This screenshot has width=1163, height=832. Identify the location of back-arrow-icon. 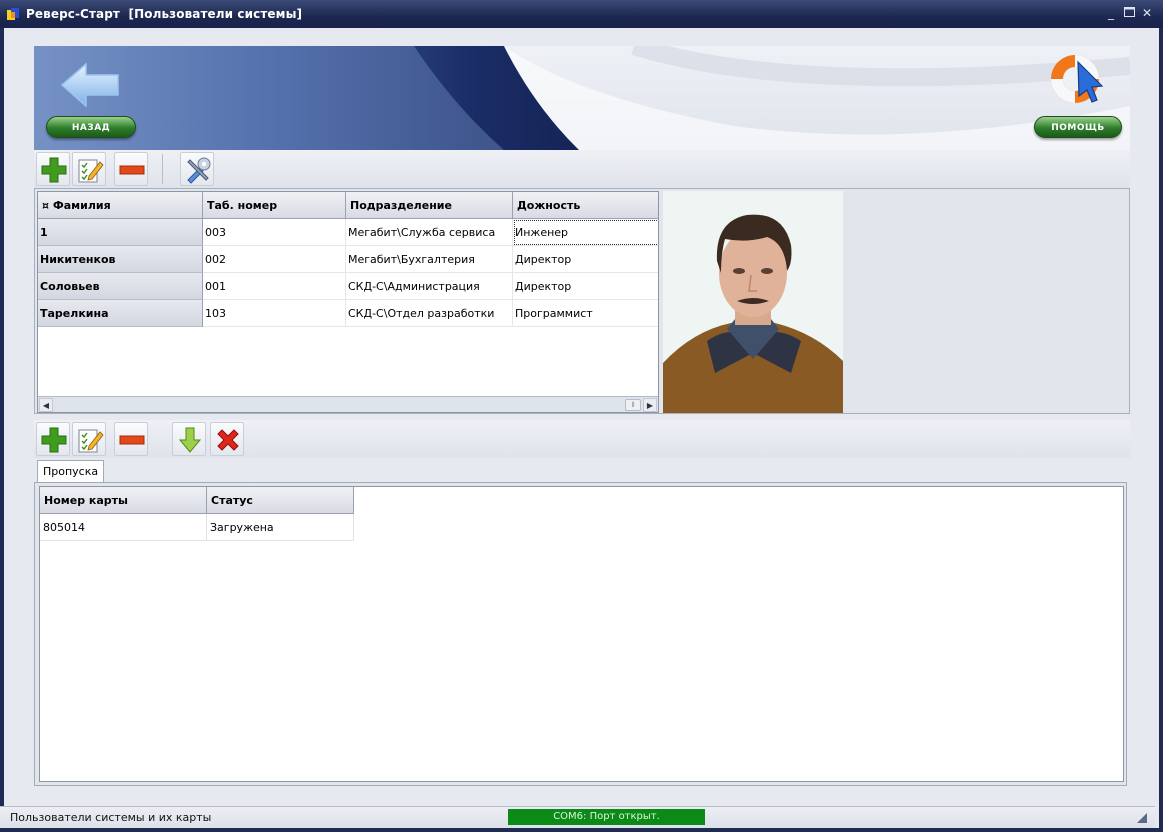
(91, 85).